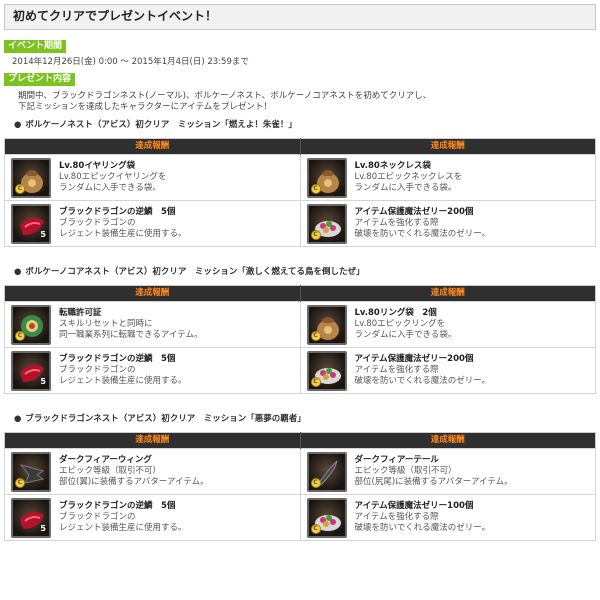 The height and width of the screenshot is (600, 600). I want to click on item-name: 転職許可証, so click(80, 313).